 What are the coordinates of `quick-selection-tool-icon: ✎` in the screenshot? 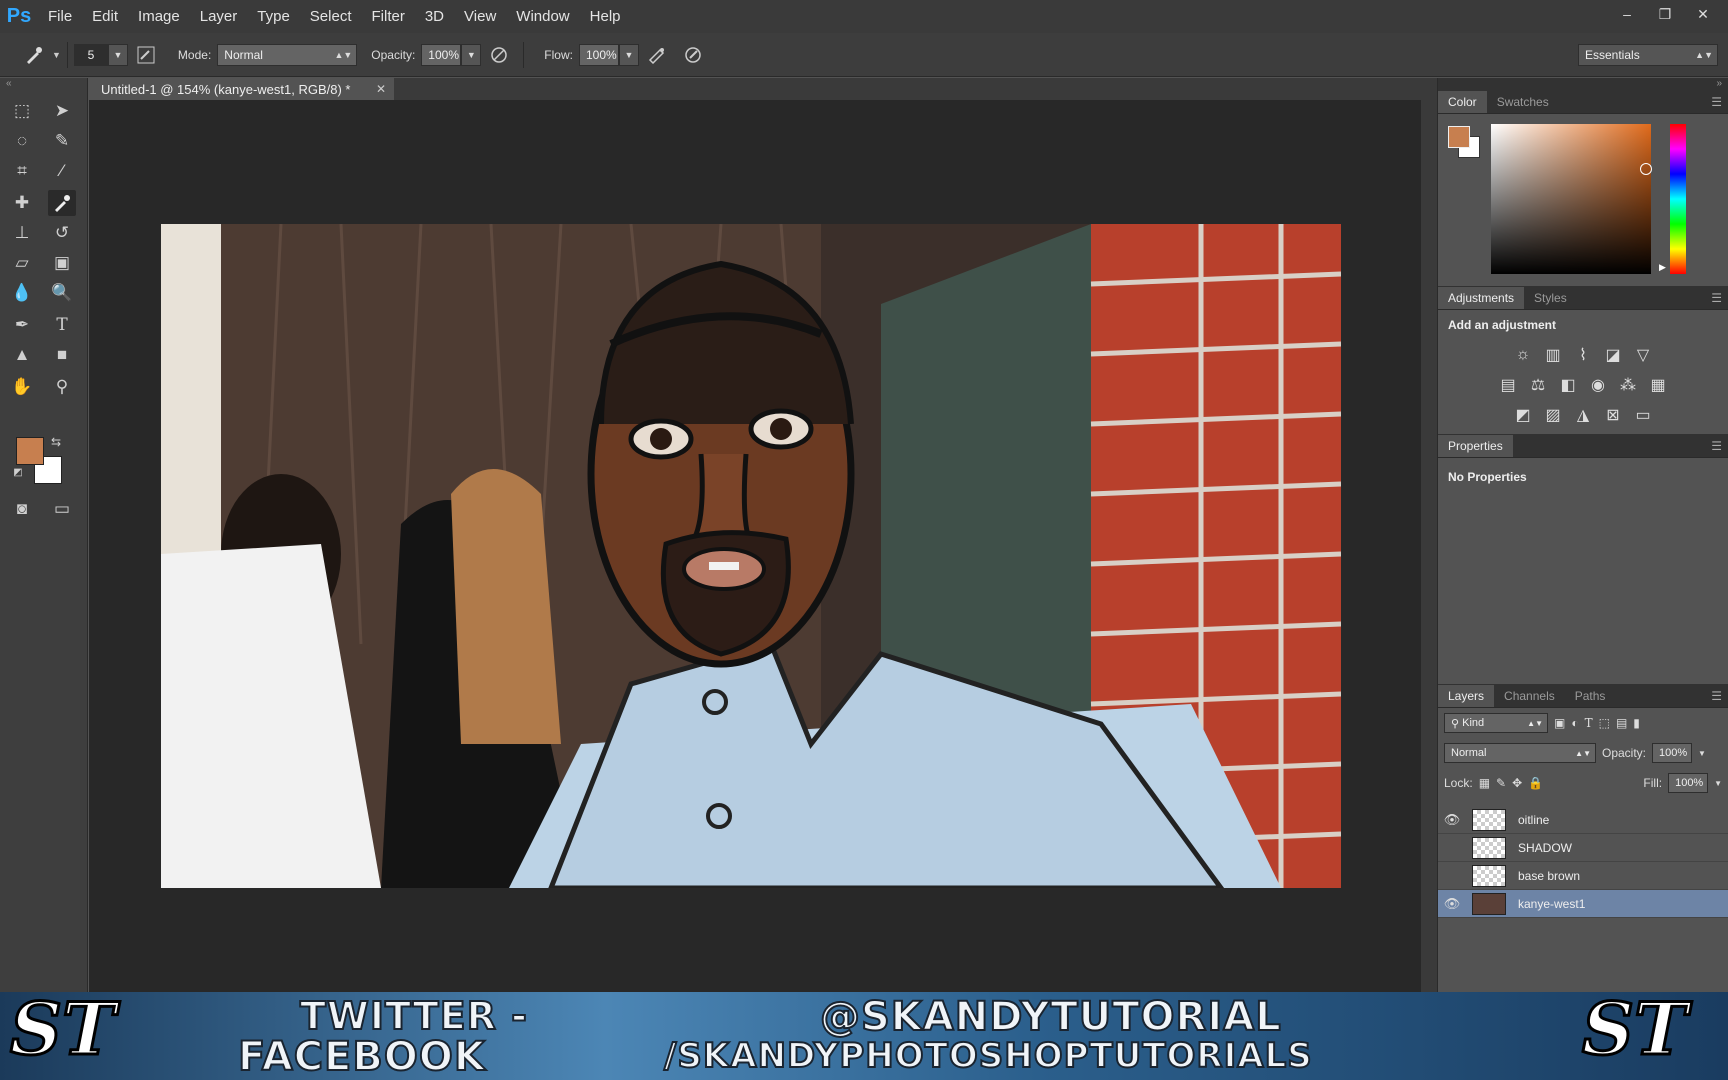 It's located at (62, 141).